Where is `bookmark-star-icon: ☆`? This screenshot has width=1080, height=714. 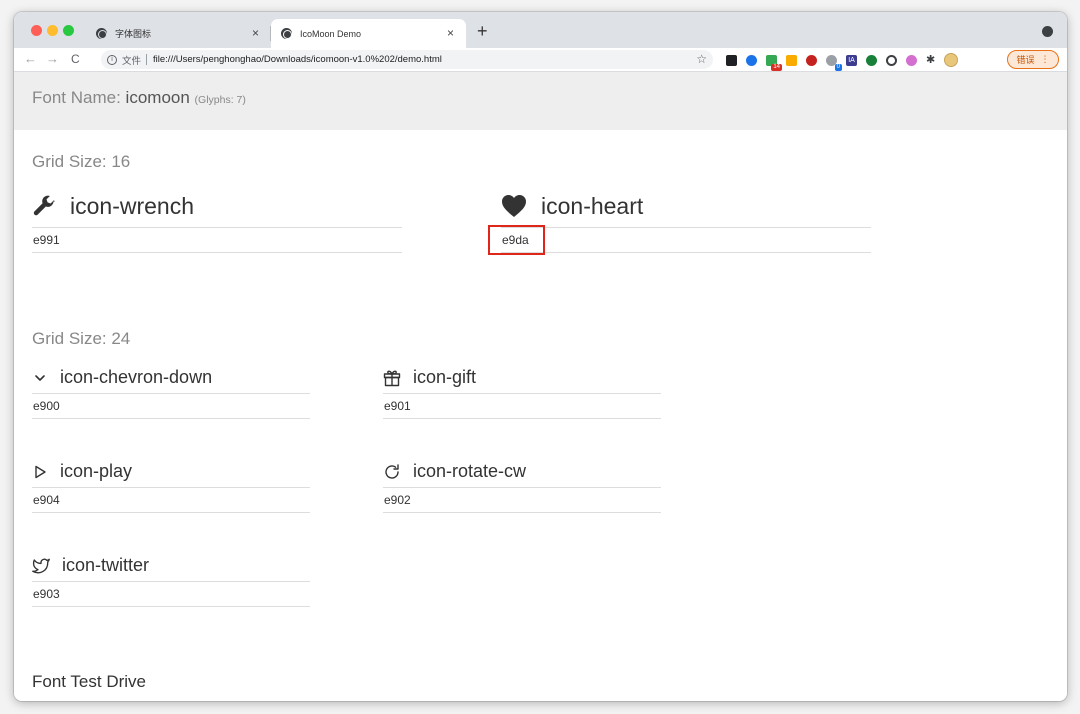 bookmark-star-icon: ☆ is located at coordinates (701, 59).